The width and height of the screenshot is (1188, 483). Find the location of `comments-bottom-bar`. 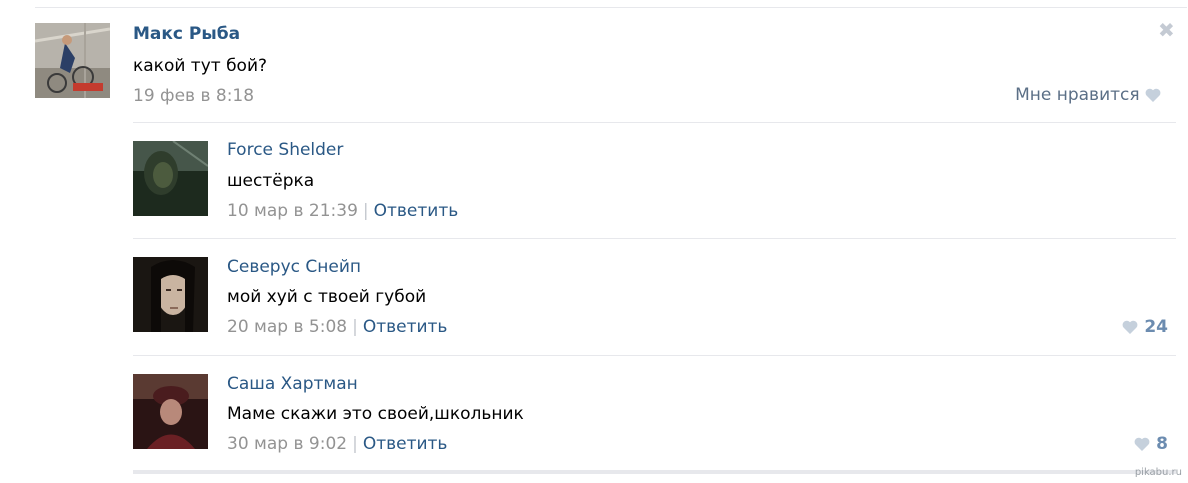

comments-bottom-bar is located at coordinates (654, 472).